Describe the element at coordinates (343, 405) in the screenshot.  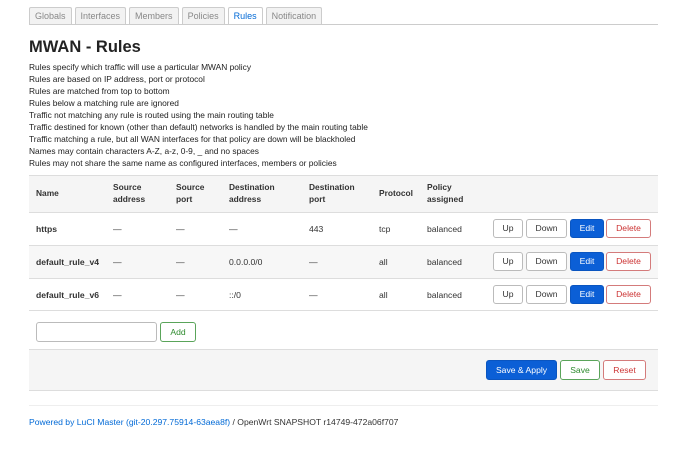
I see `footer-divider` at that location.